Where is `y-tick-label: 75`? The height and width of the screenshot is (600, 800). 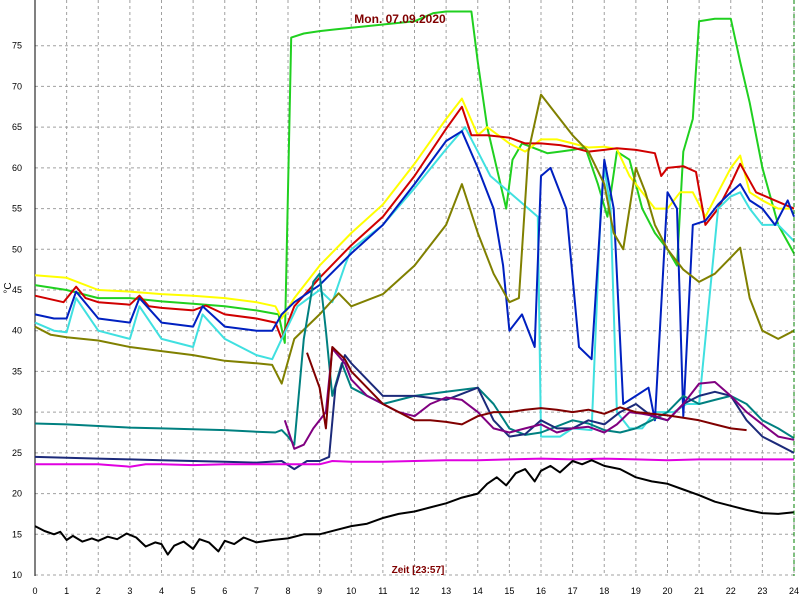 y-tick-label: 75 is located at coordinates (17, 46).